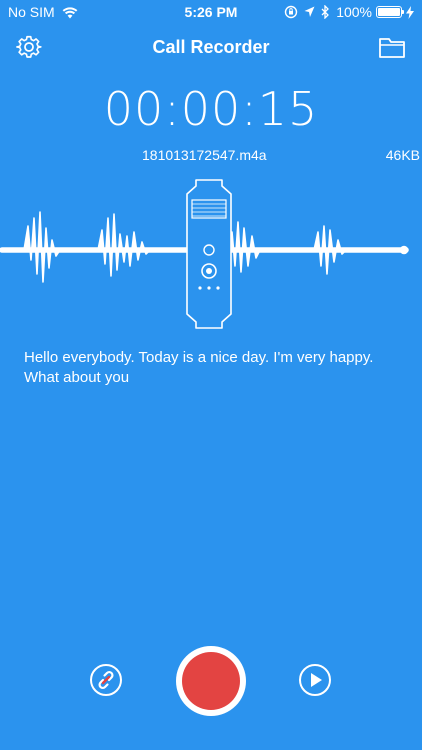  I want to click on microphone-icon, so click(209, 254).